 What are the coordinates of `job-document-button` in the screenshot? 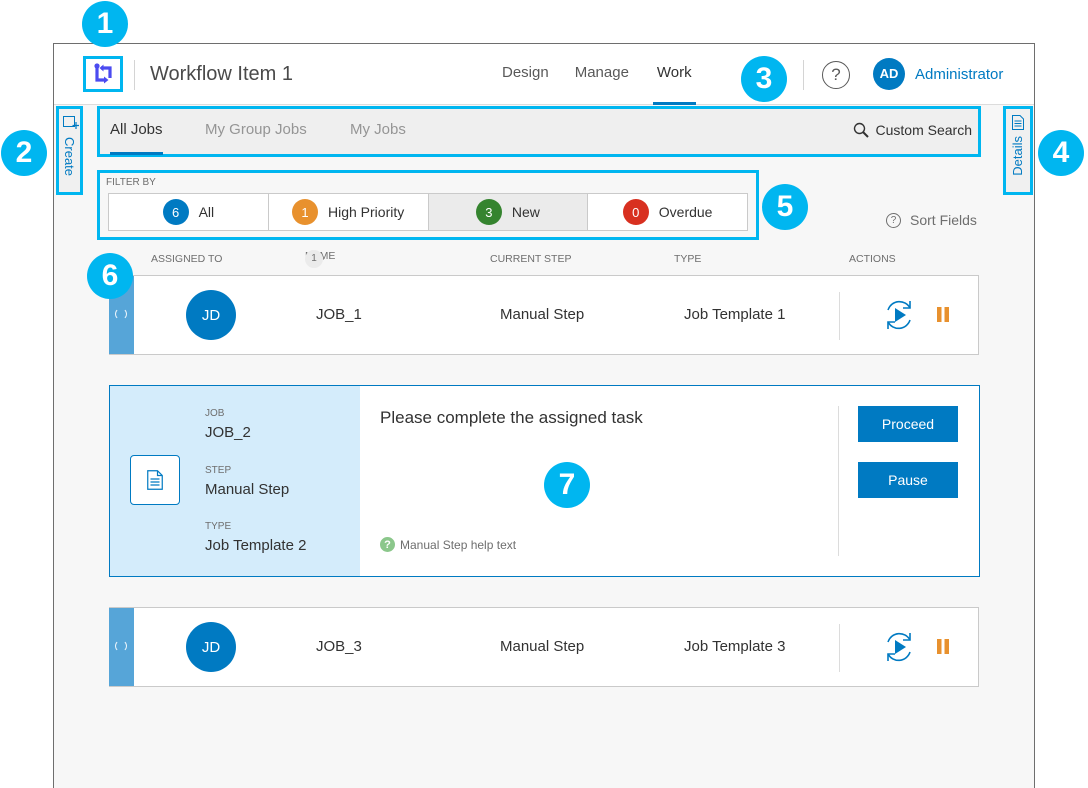 It's located at (155, 480).